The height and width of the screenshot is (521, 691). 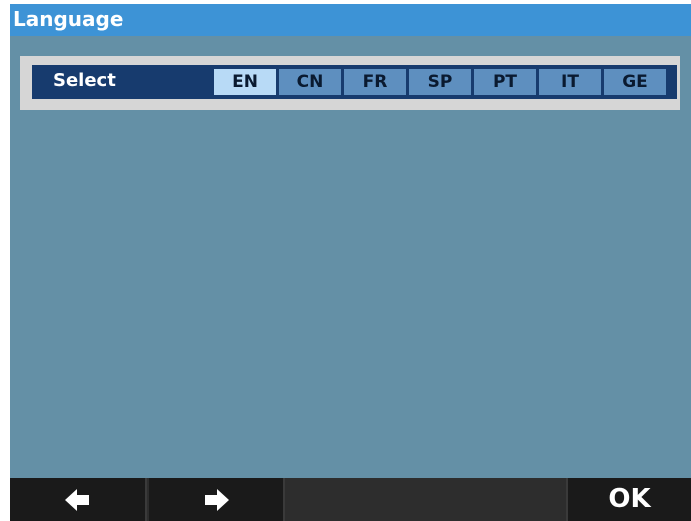 I want to click on language-panel: Select EN CN FR SP PT IT GE, so click(x=350, y=83).